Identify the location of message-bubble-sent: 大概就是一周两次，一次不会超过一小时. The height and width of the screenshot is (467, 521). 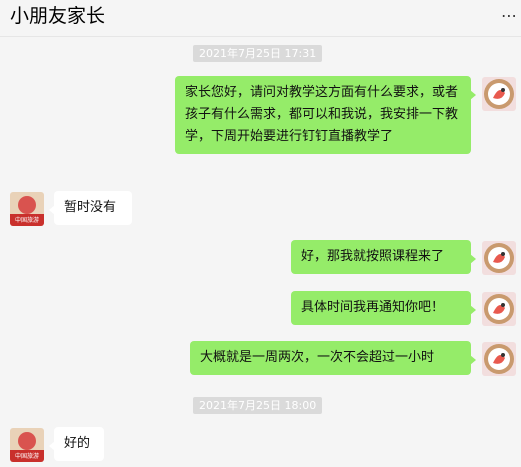
(333, 358).